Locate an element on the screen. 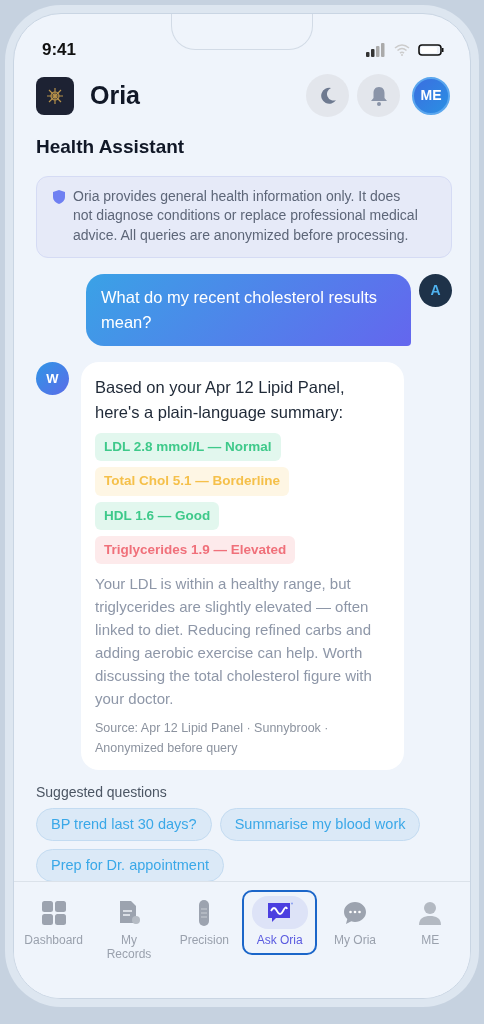  person-icon is located at coordinates (430, 912).